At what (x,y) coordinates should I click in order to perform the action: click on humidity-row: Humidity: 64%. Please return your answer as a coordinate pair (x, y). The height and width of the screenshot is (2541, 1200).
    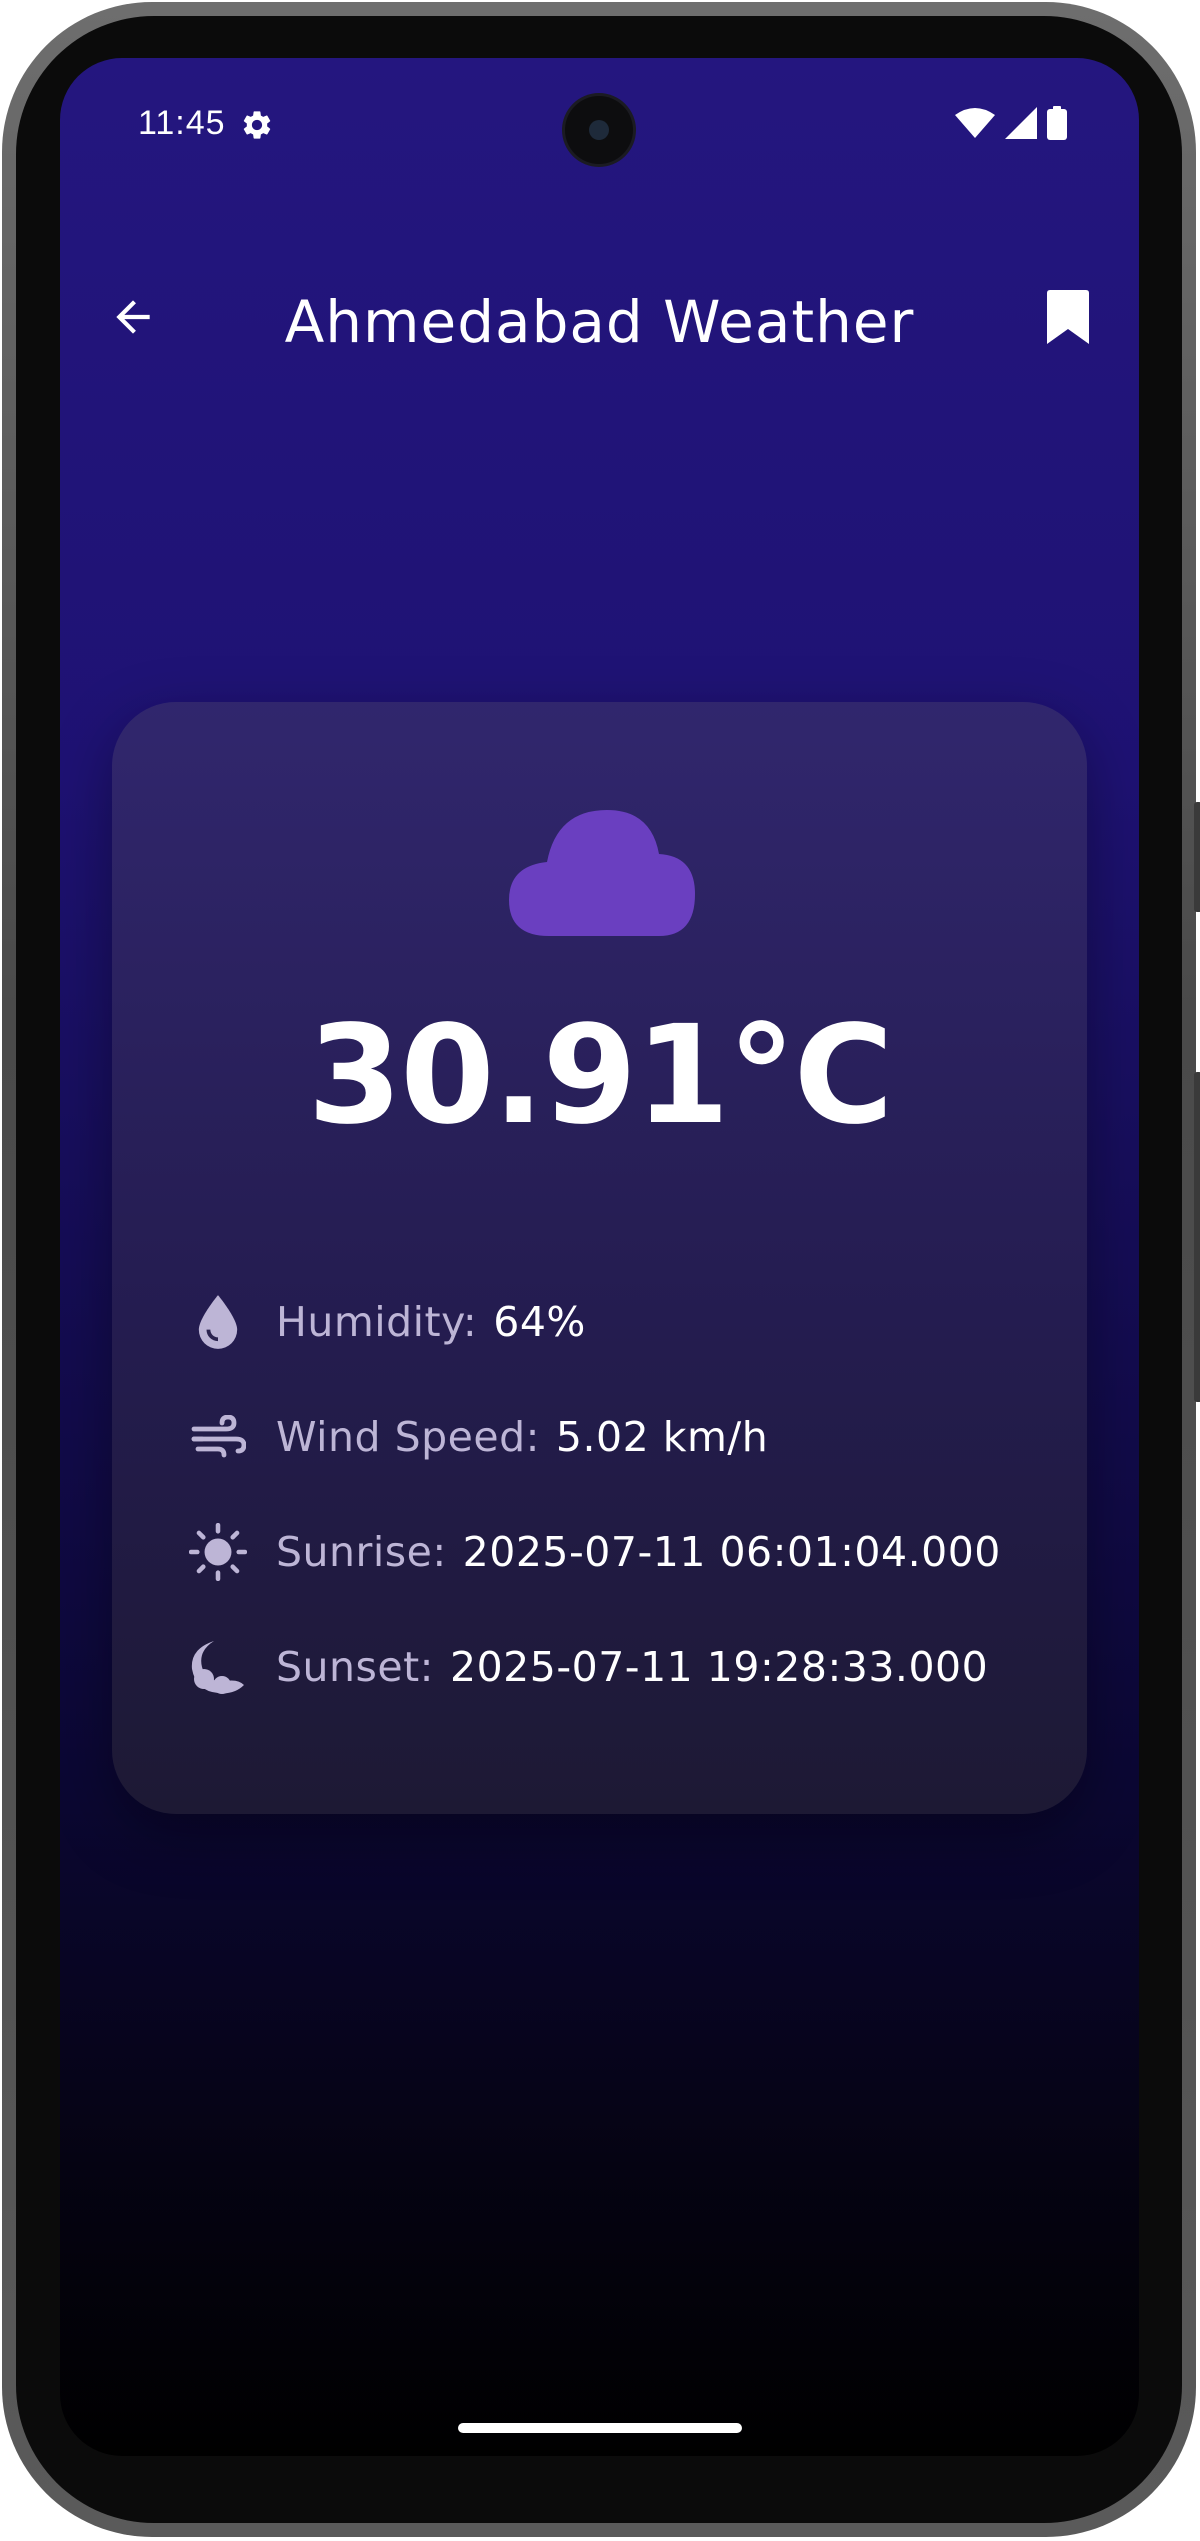
    Looking at the image, I should click on (387, 1322).